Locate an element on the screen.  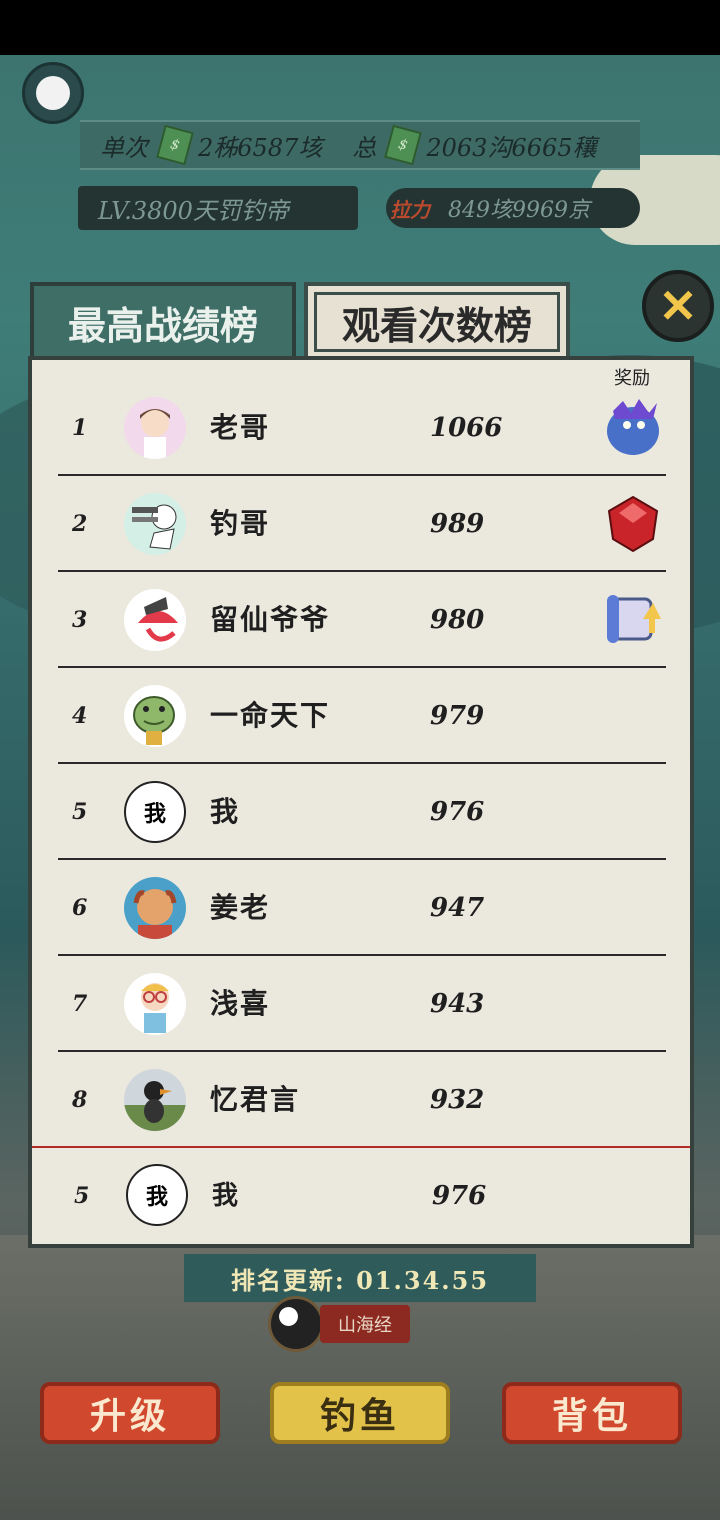
shanhai-button: 山海经 is located at coordinates (363, 1324).